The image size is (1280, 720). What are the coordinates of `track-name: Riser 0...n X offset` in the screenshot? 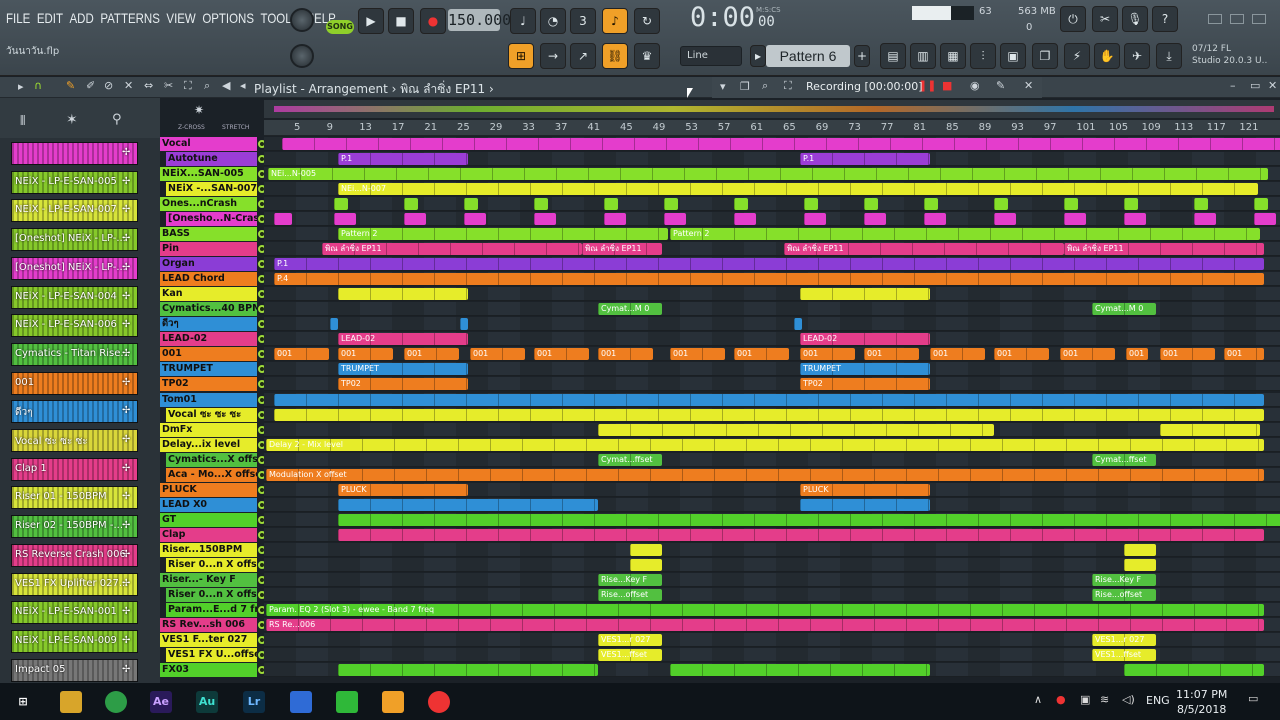 It's located at (211, 564).